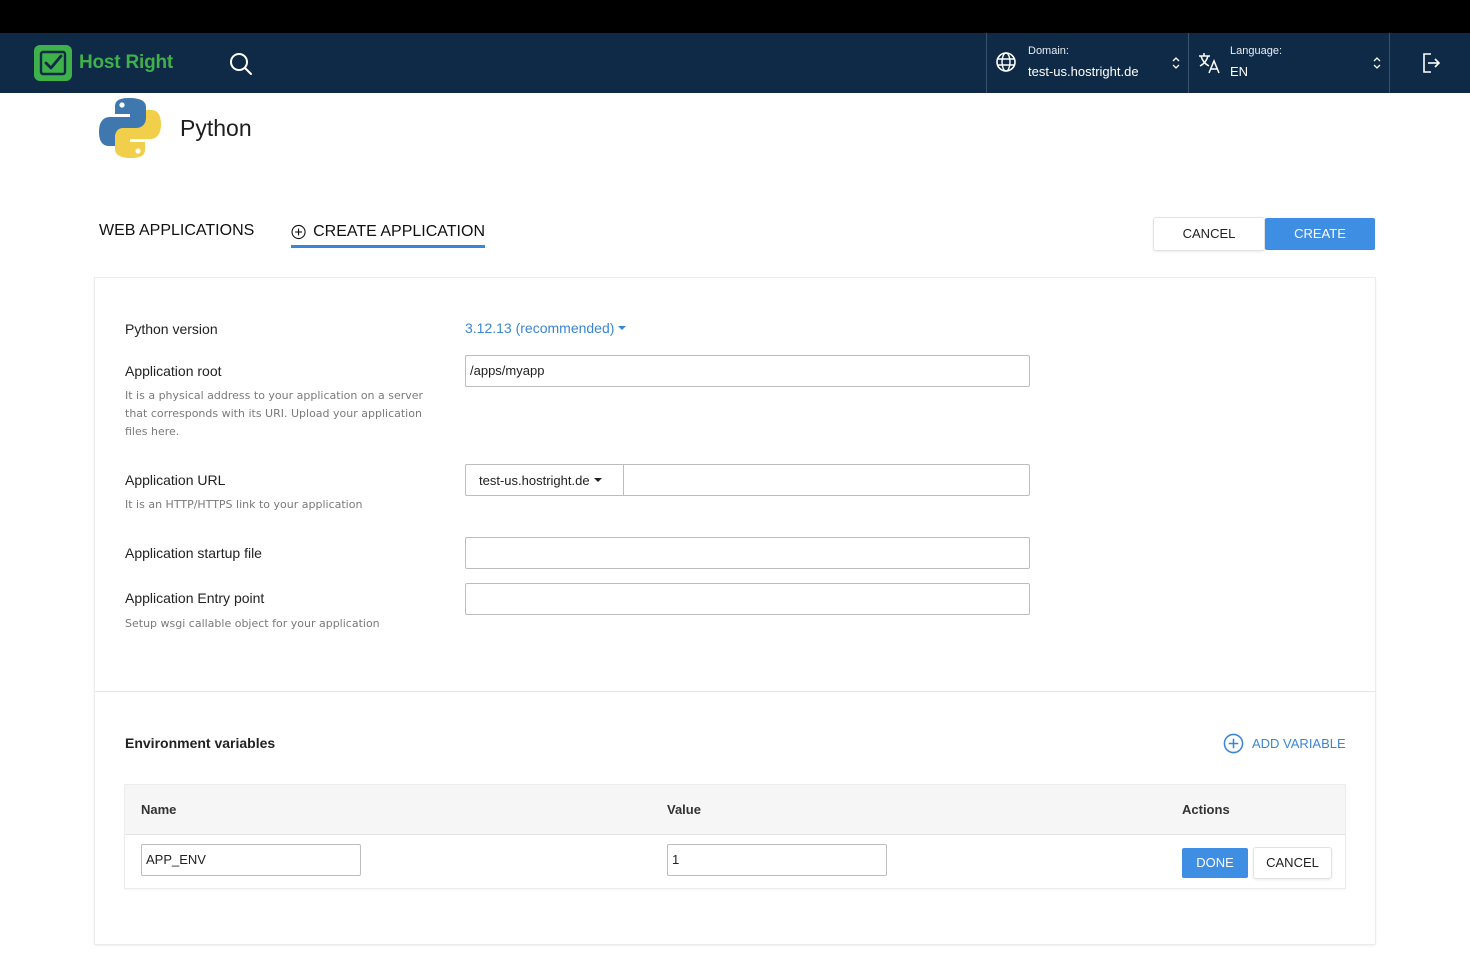 This screenshot has width=1470, height=956. What do you see at coordinates (241, 64) in the screenshot?
I see `search-icon` at bounding box center [241, 64].